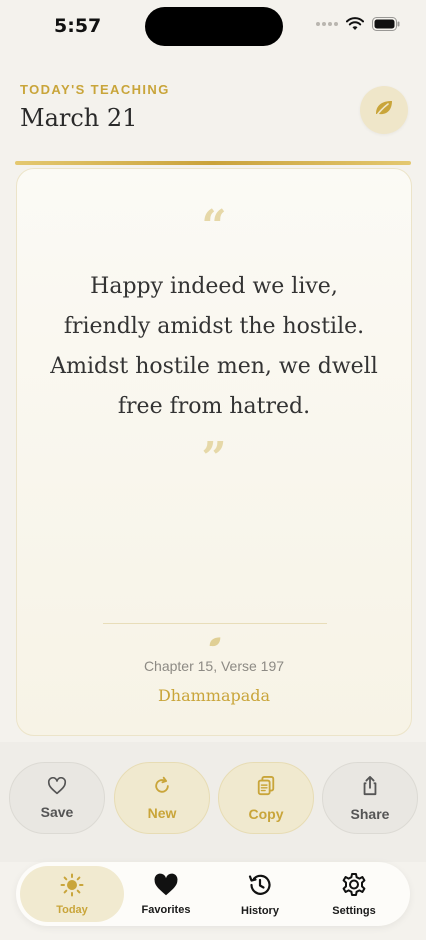  What do you see at coordinates (370, 787) in the screenshot?
I see `share-icon` at bounding box center [370, 787].